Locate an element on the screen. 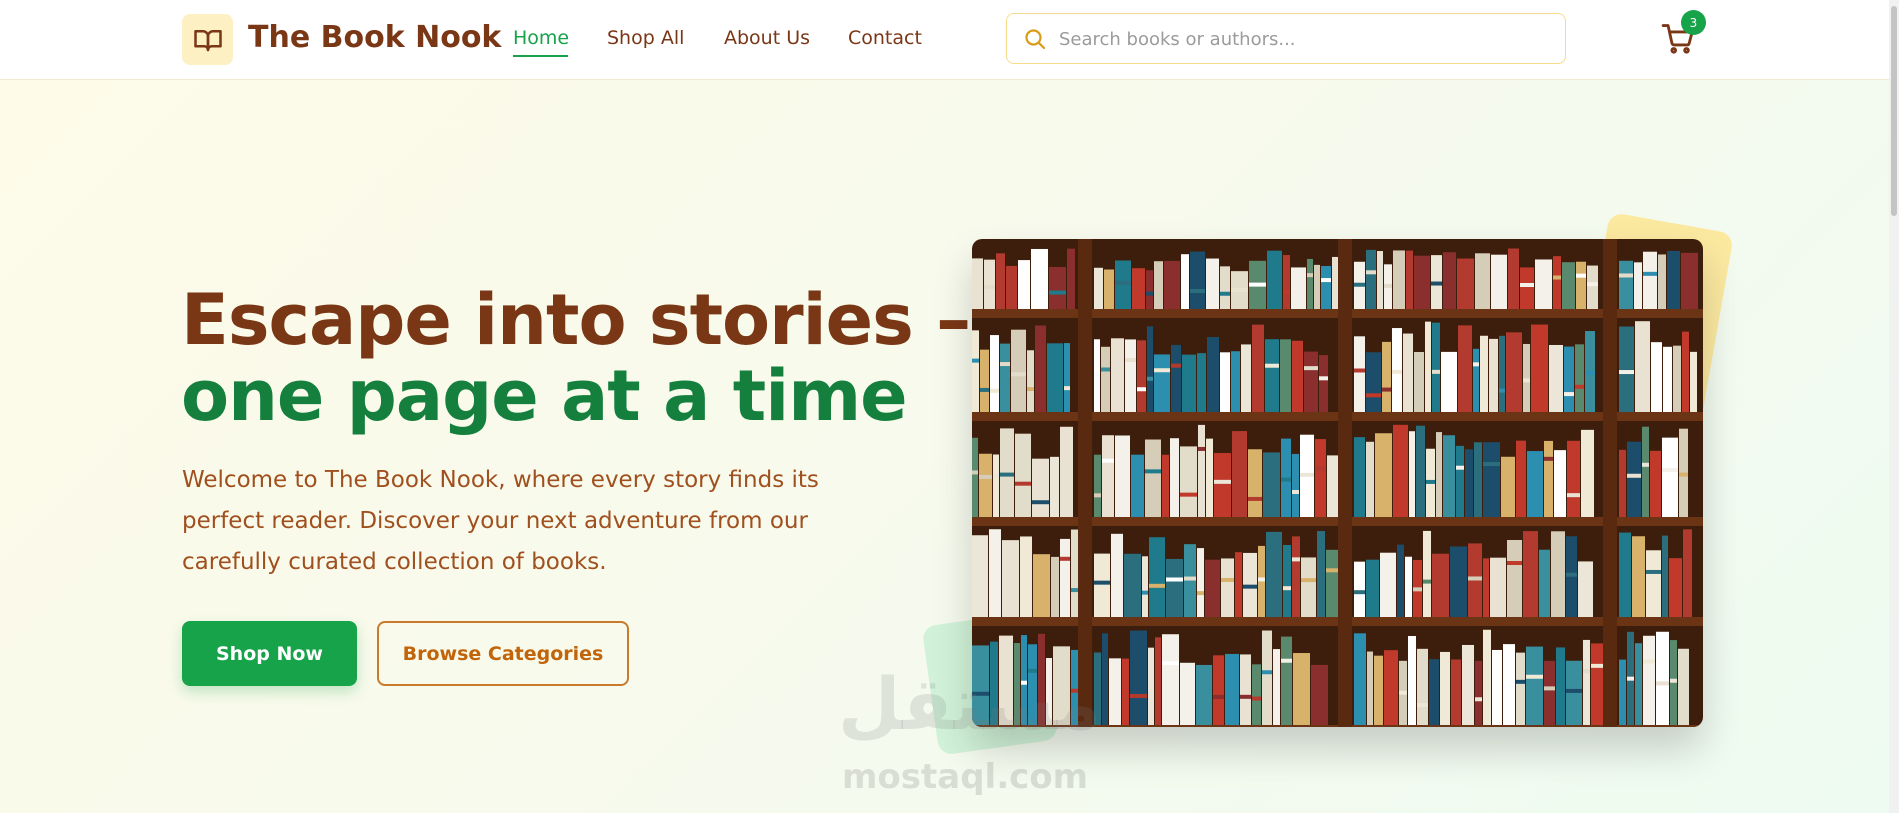 This screenshot has height=813, width=1899. nav-contact: Contact is located at coordinates (885, 38).